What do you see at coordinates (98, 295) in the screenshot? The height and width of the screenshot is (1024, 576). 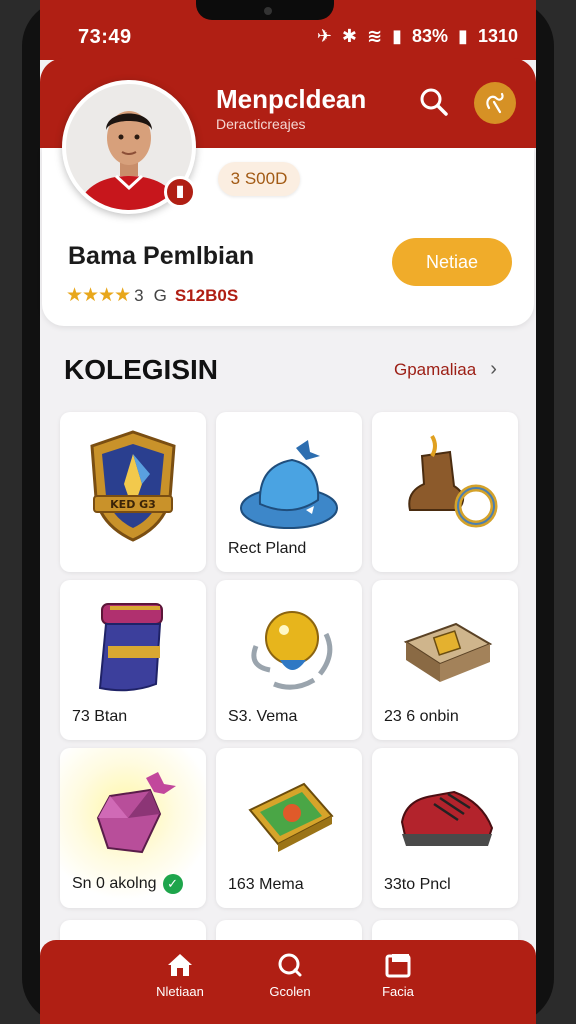 I see `star-rating-icon: ★★★★` at bounding box center [98, 295].